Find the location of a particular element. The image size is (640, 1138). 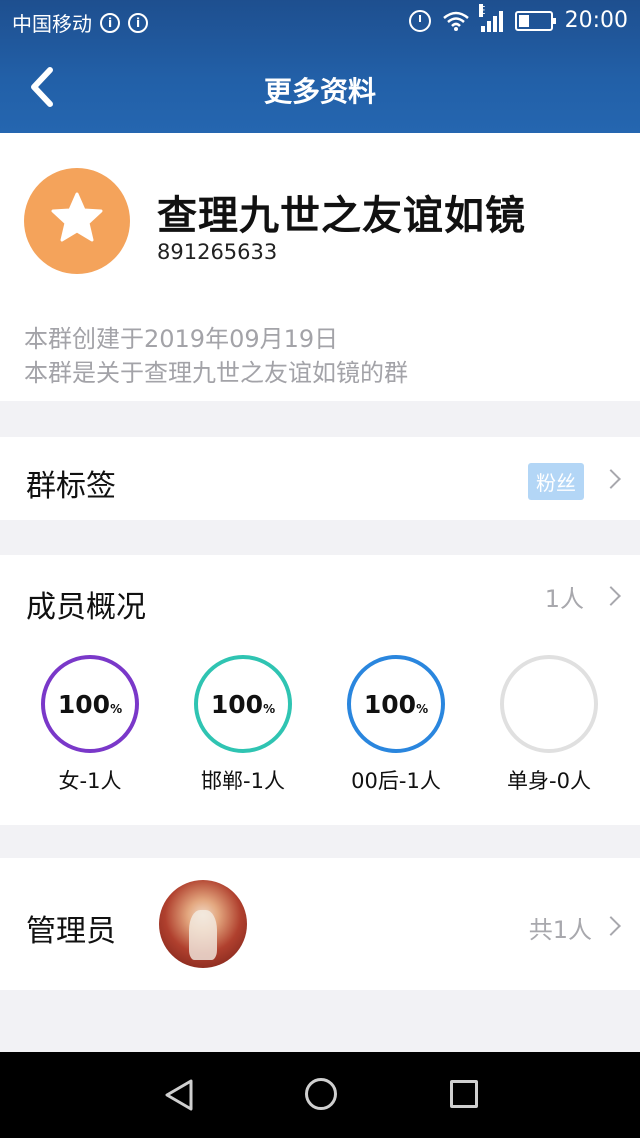

admin-avatar is located at coordinates (203, 924).